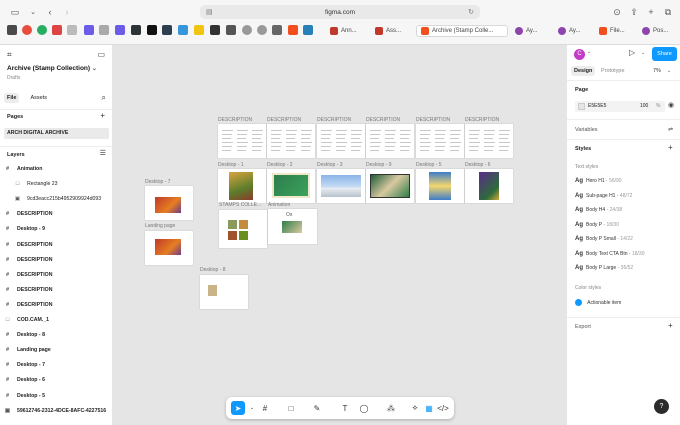 The height and width of the screenshot is (425, 680). What do you see at coordinates (670, 325) in the screenshot?
I see `add-export-icon: +` at bounding box center [670, 325].